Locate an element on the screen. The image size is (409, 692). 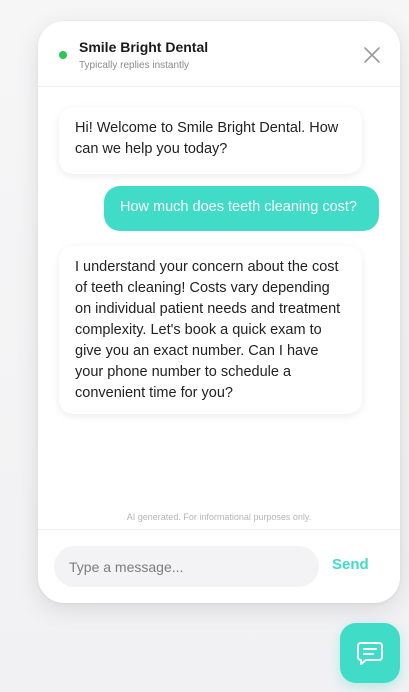
chat-launcher-button is located at coordinates (370, 653).